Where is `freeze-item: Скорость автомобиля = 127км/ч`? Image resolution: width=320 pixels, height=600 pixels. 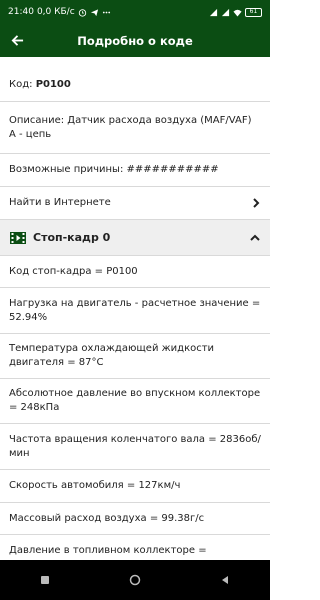
freeze-item: Скорость автомобиля = 127км/ч is located at coordinates (135, 486).